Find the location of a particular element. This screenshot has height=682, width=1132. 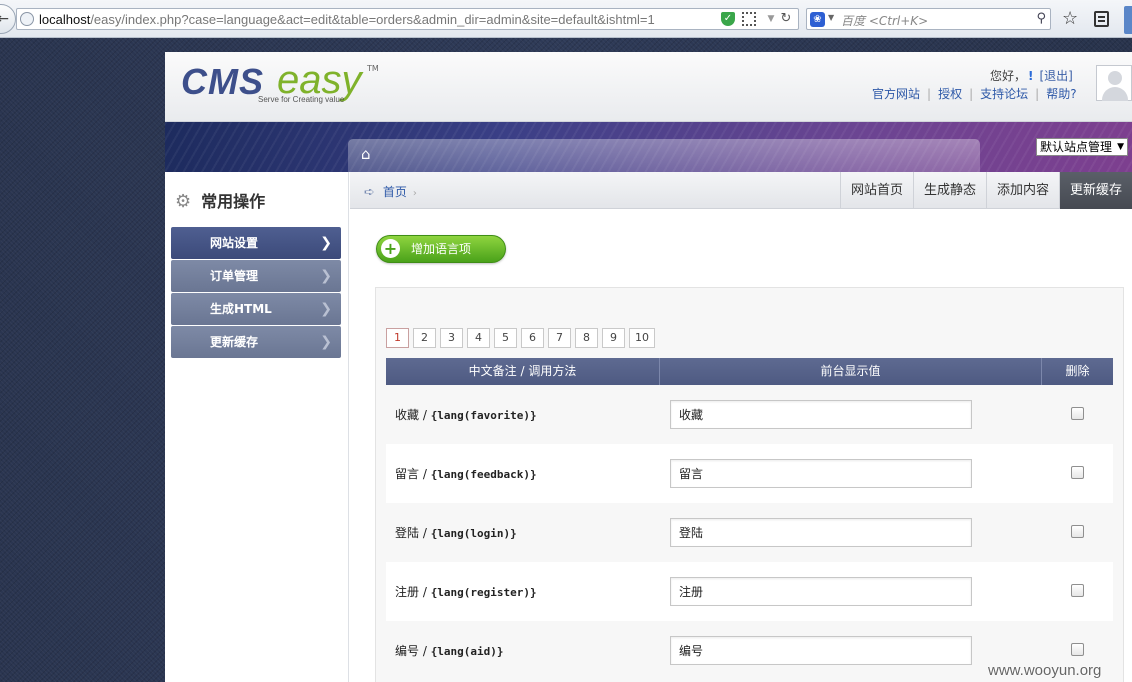

page-link: 2 is located at coordinates (424, 338).